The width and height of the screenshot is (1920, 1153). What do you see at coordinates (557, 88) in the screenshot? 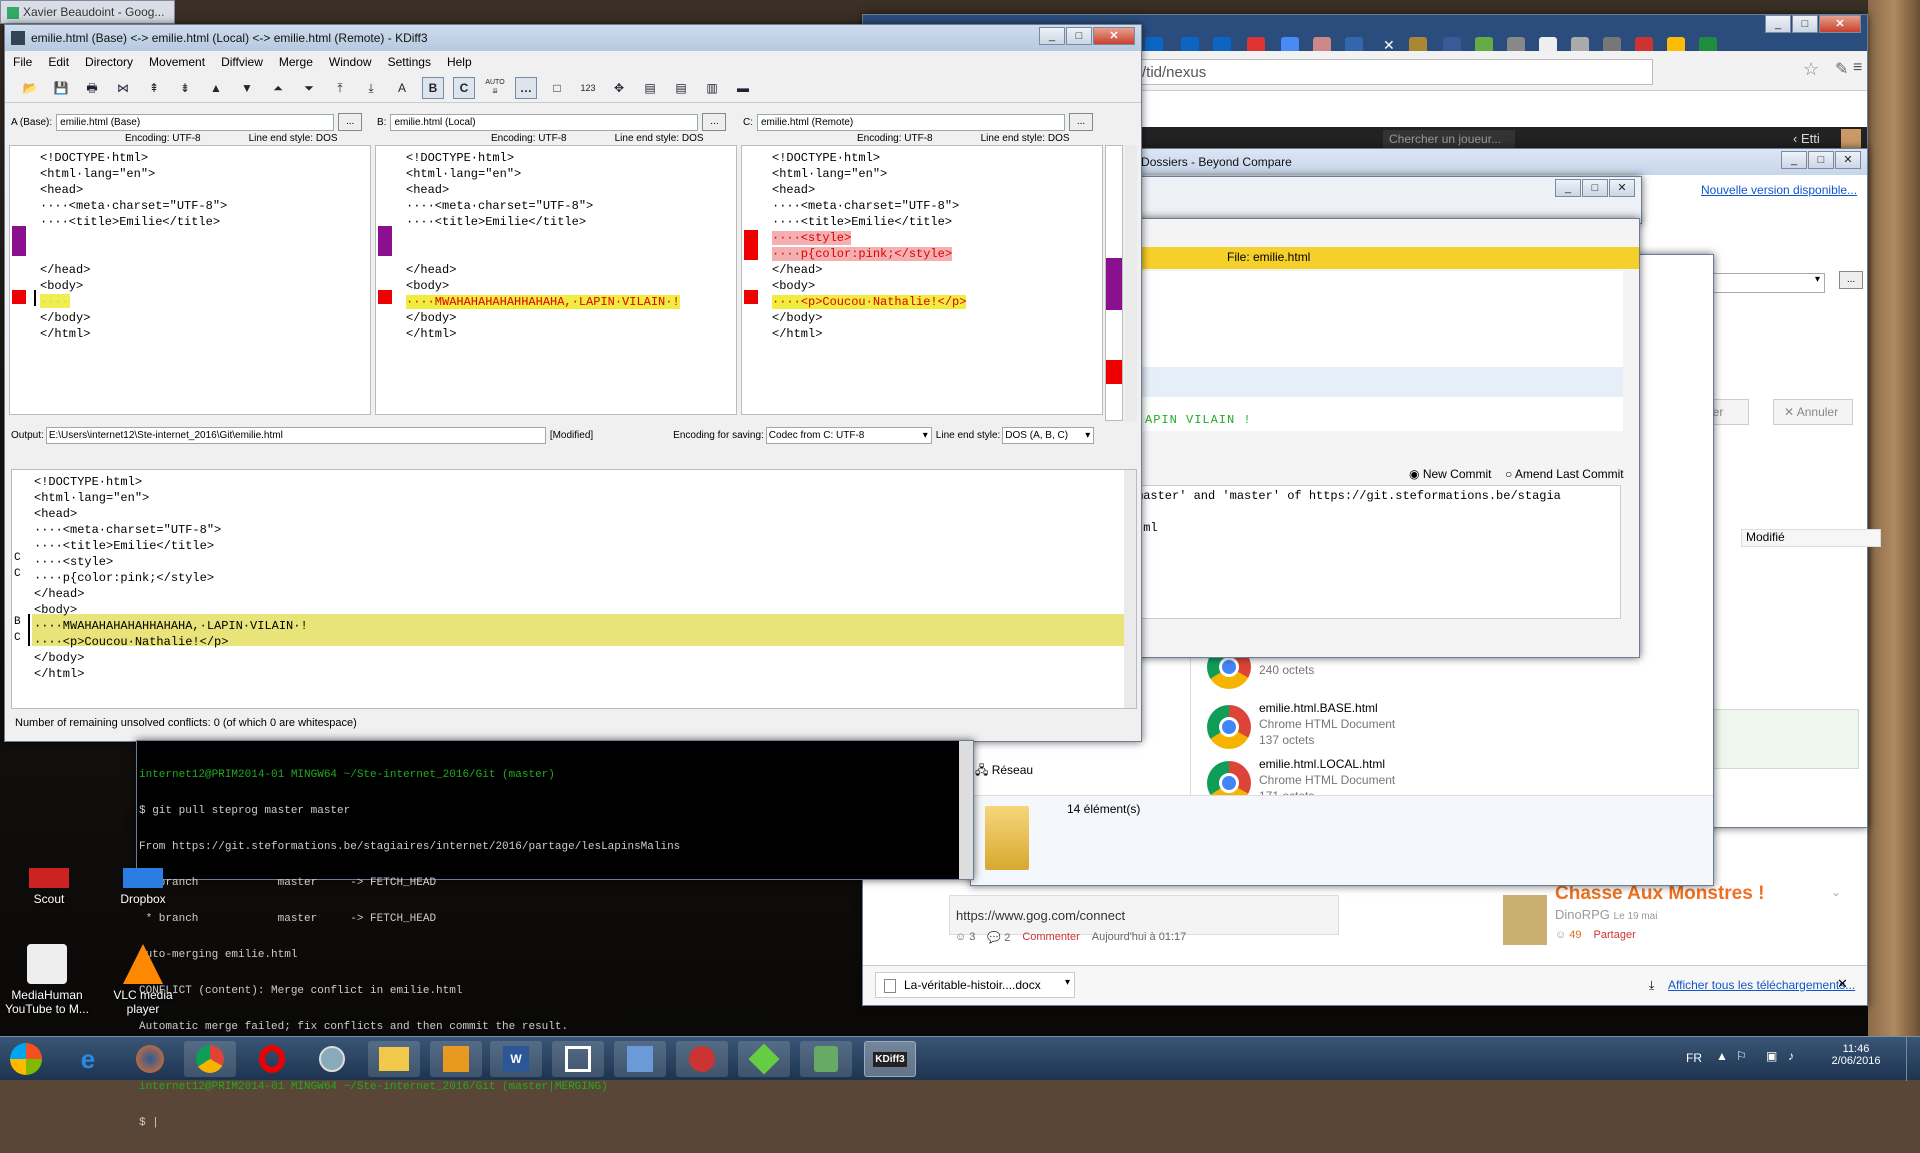
I see `show-whitespace-chars-icon: □` at bounding box center [557, 88].